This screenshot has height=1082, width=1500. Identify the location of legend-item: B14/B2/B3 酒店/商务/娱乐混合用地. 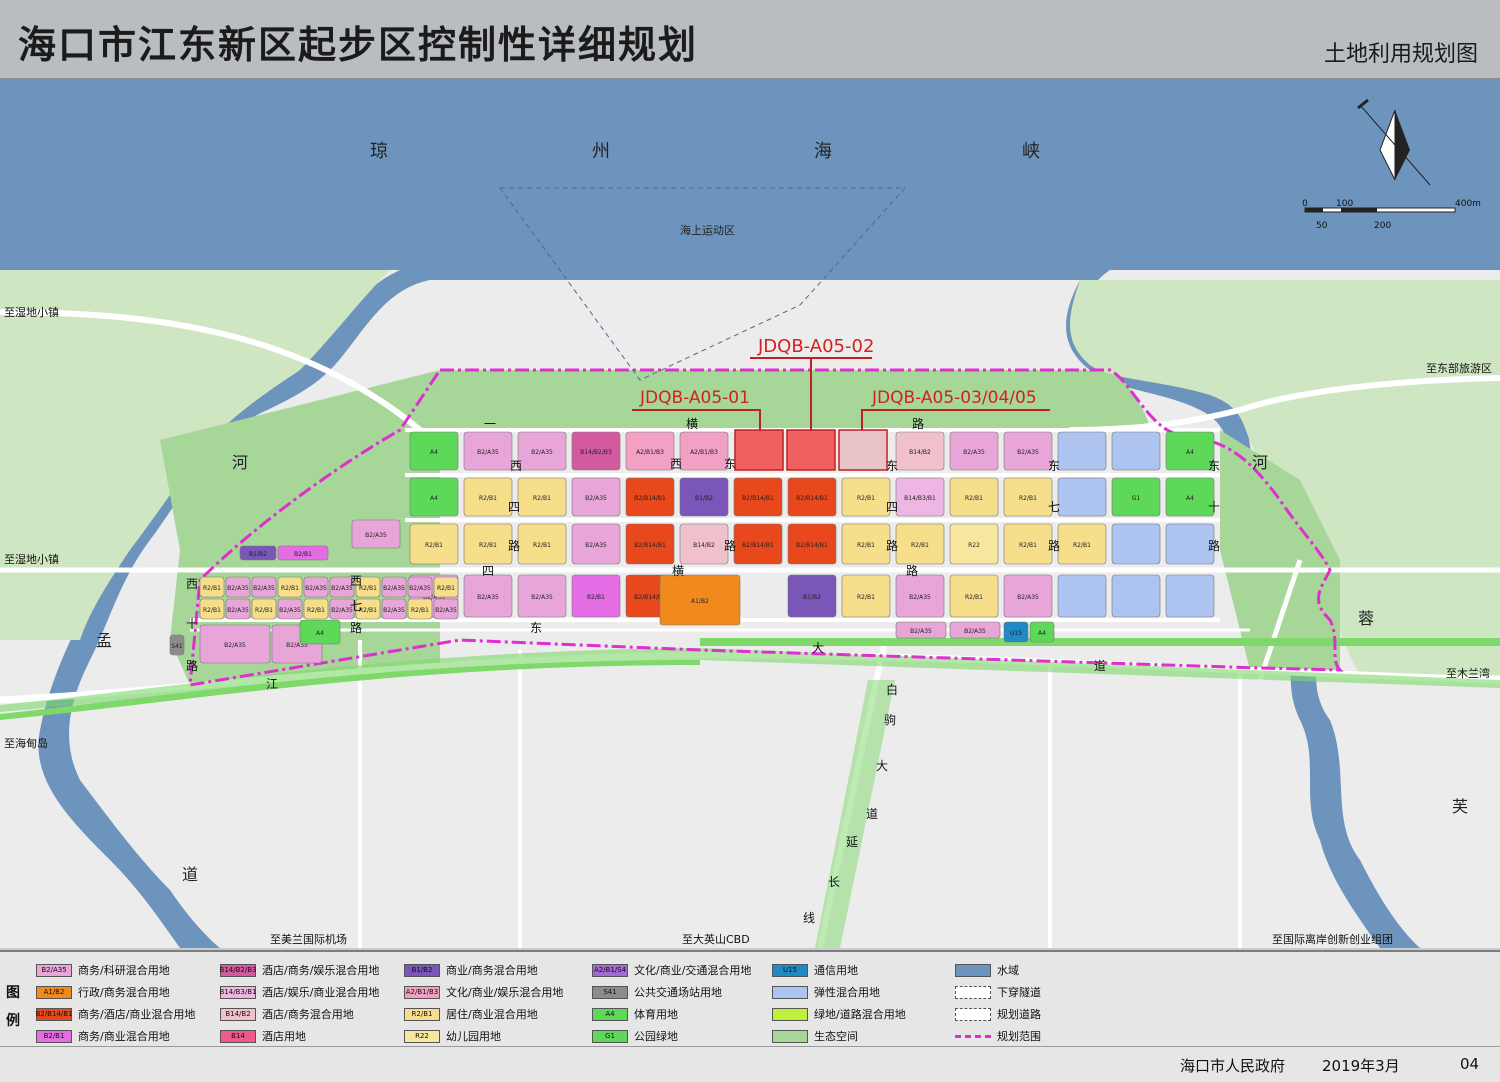
(299, 970).